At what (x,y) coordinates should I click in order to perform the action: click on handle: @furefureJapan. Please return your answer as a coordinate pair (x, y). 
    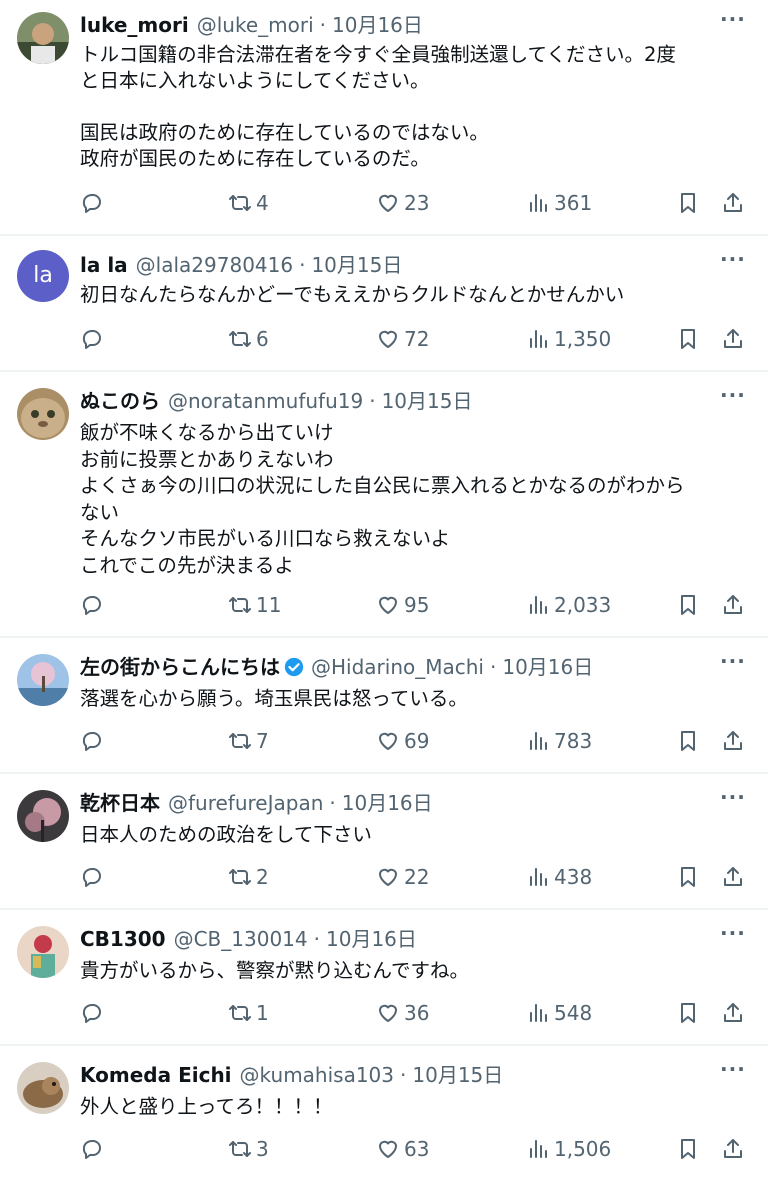
    Looking at the image, I should click on (245, 803).